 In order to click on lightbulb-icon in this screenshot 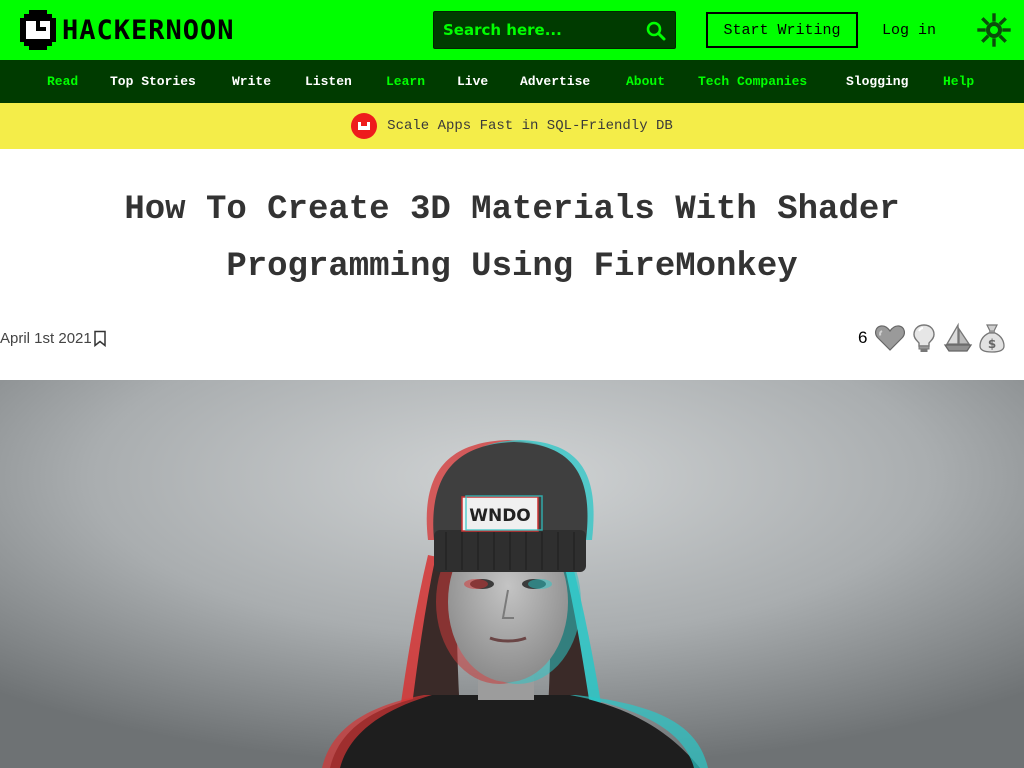, I will do `click(924, 338)`.